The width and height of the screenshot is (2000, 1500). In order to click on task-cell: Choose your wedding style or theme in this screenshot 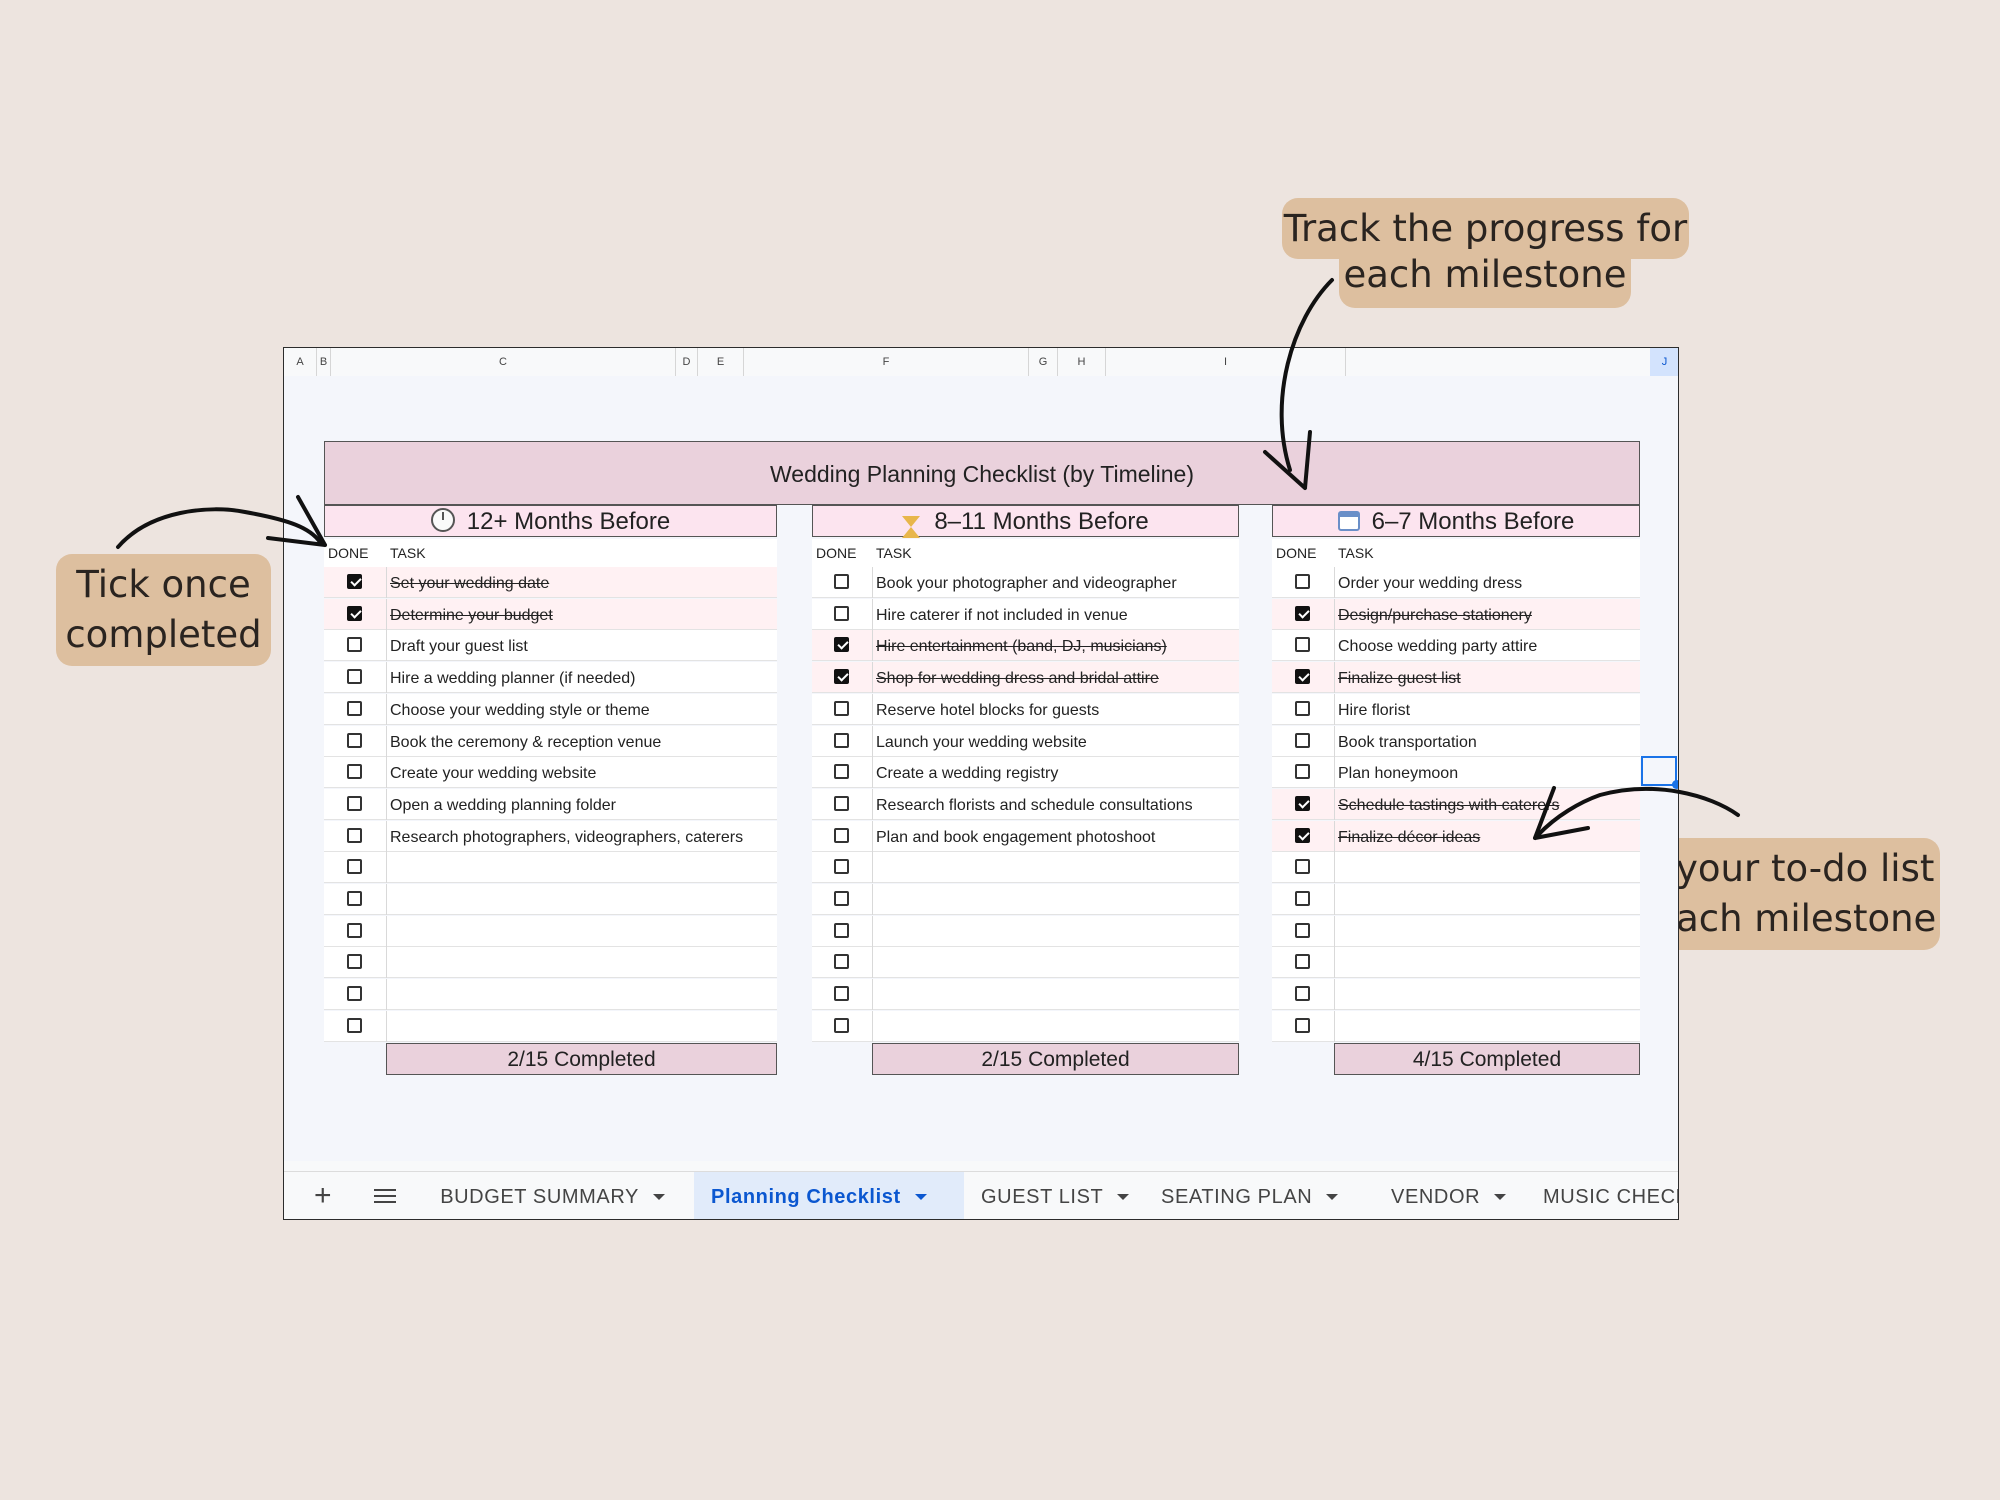, I will do `click(581, 709)`.